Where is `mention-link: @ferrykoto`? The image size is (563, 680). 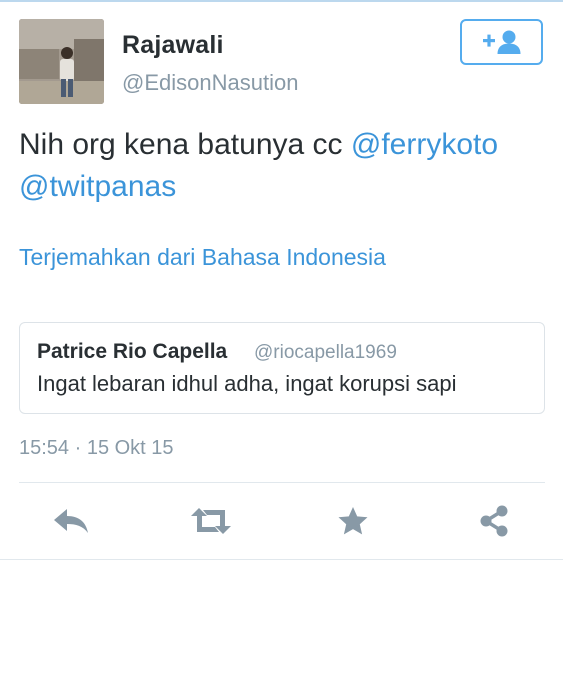 mention-link: @ferrykoto is located at coordinates (424, 144).